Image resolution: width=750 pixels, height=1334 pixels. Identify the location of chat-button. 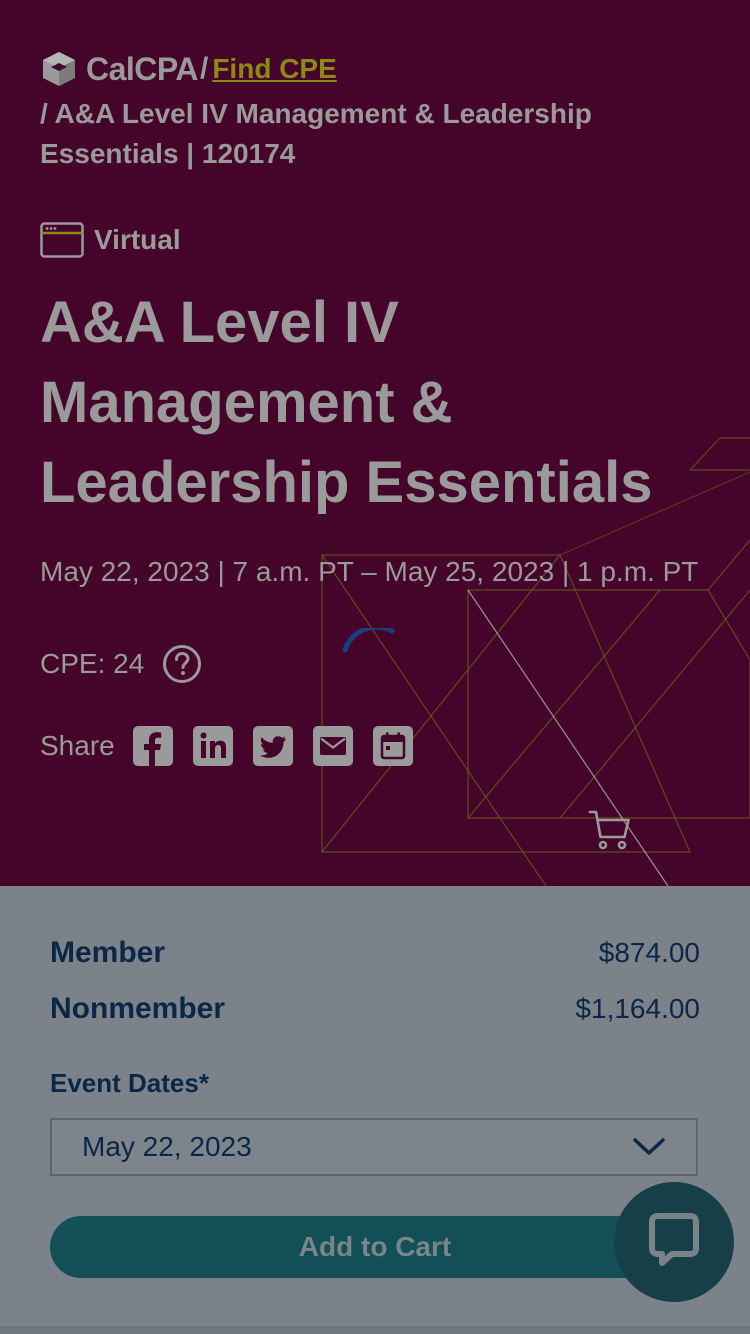
(674, 1242).